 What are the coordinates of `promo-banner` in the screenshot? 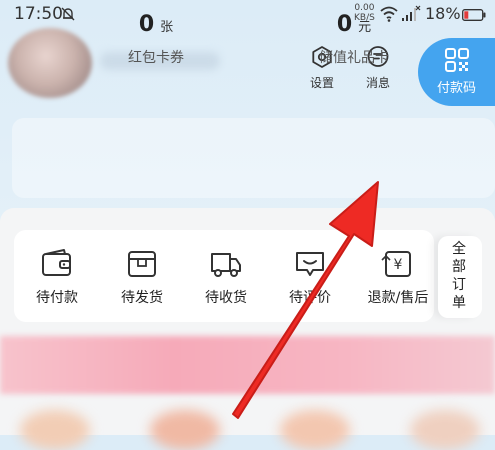 It's located at (247, 365).